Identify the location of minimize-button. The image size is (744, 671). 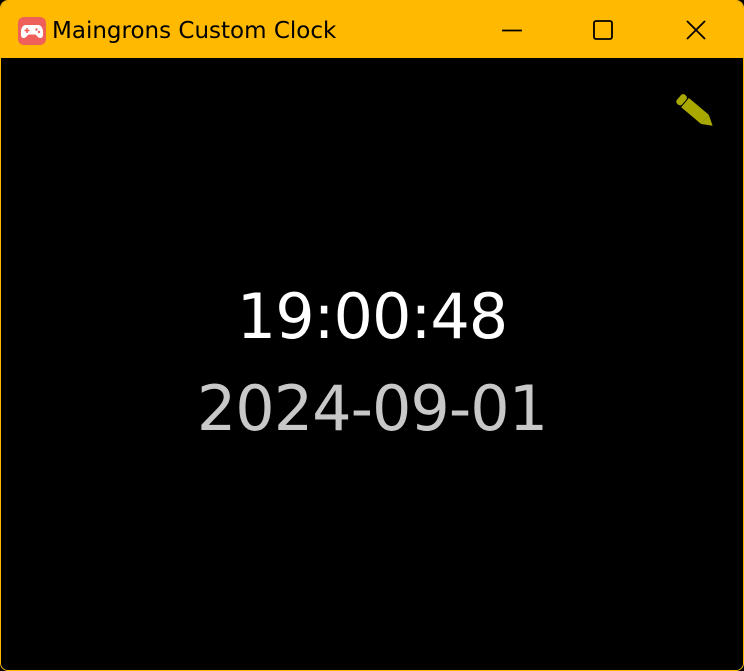
(511, 29).